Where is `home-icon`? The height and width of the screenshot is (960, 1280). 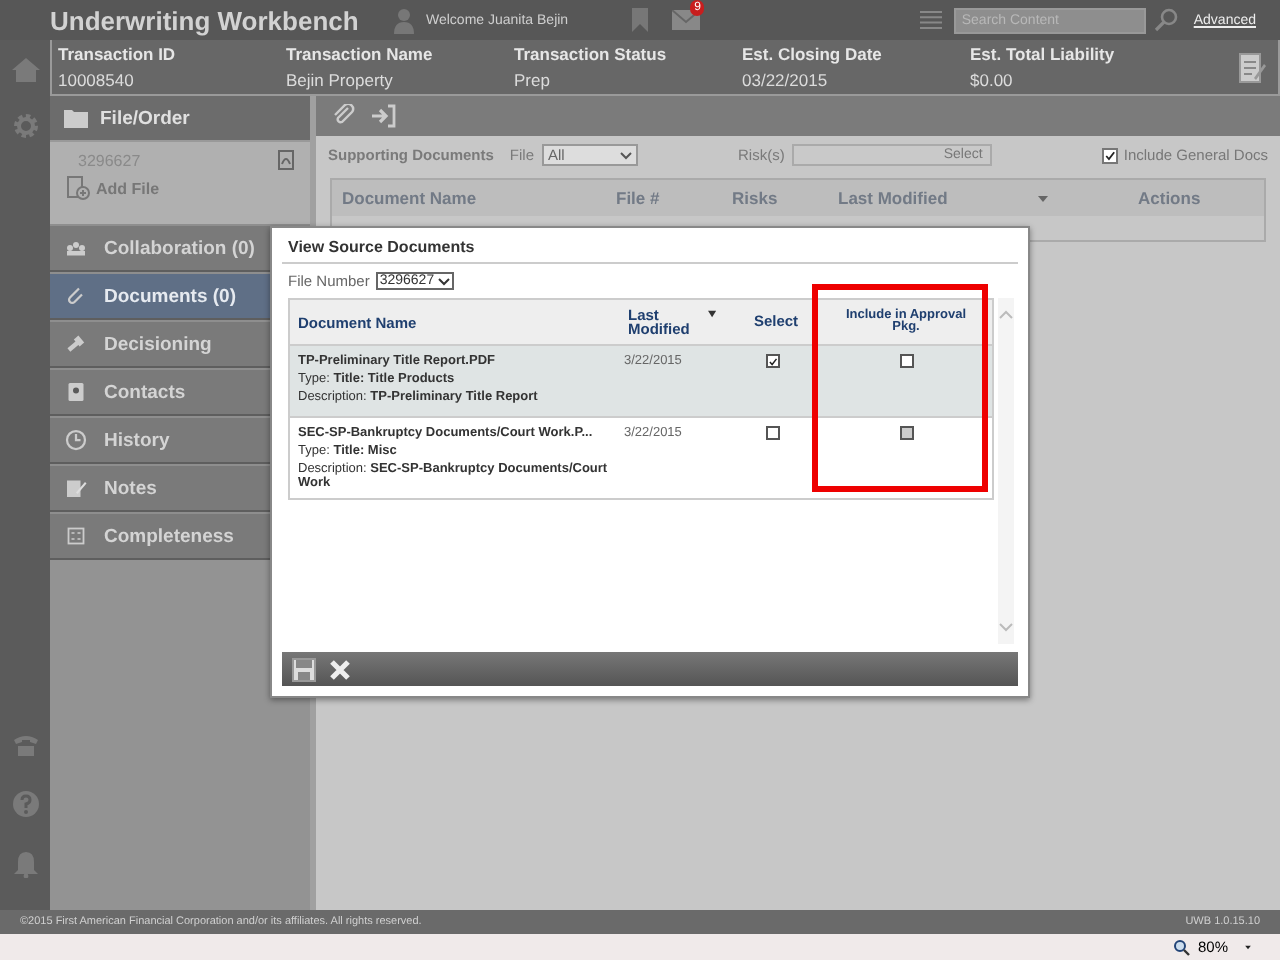
home-icon is located at coordinates (25, 70).